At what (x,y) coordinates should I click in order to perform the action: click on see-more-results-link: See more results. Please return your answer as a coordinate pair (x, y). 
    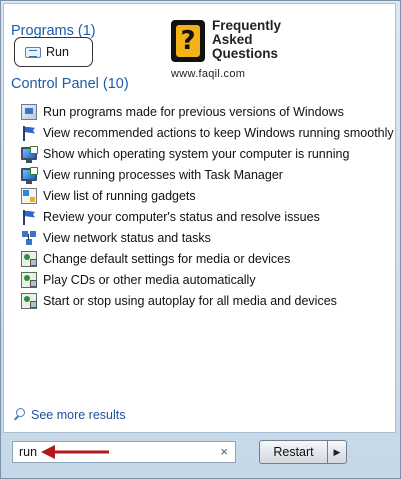
    Looking at the image, I should click on (69, 415).